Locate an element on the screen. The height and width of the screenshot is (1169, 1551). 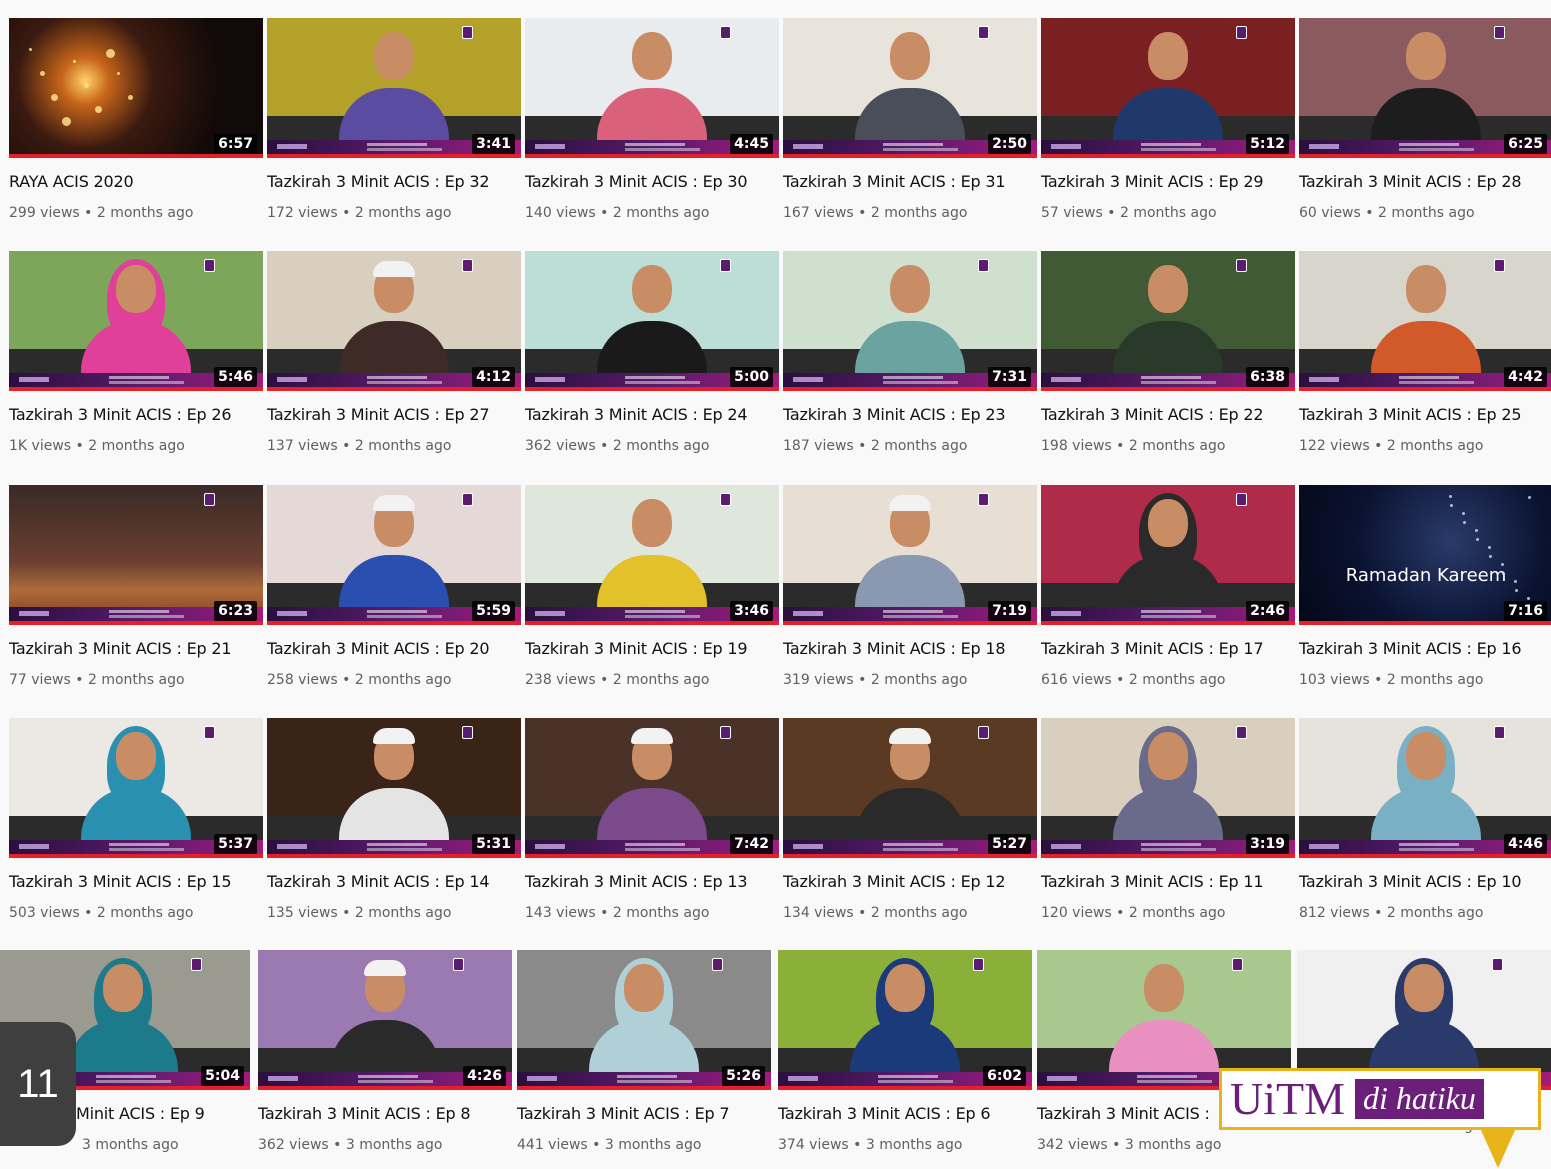
video-title: Tazkirah 3 Minit ACIS : Ep 26 is located at coordinates (136, 414).